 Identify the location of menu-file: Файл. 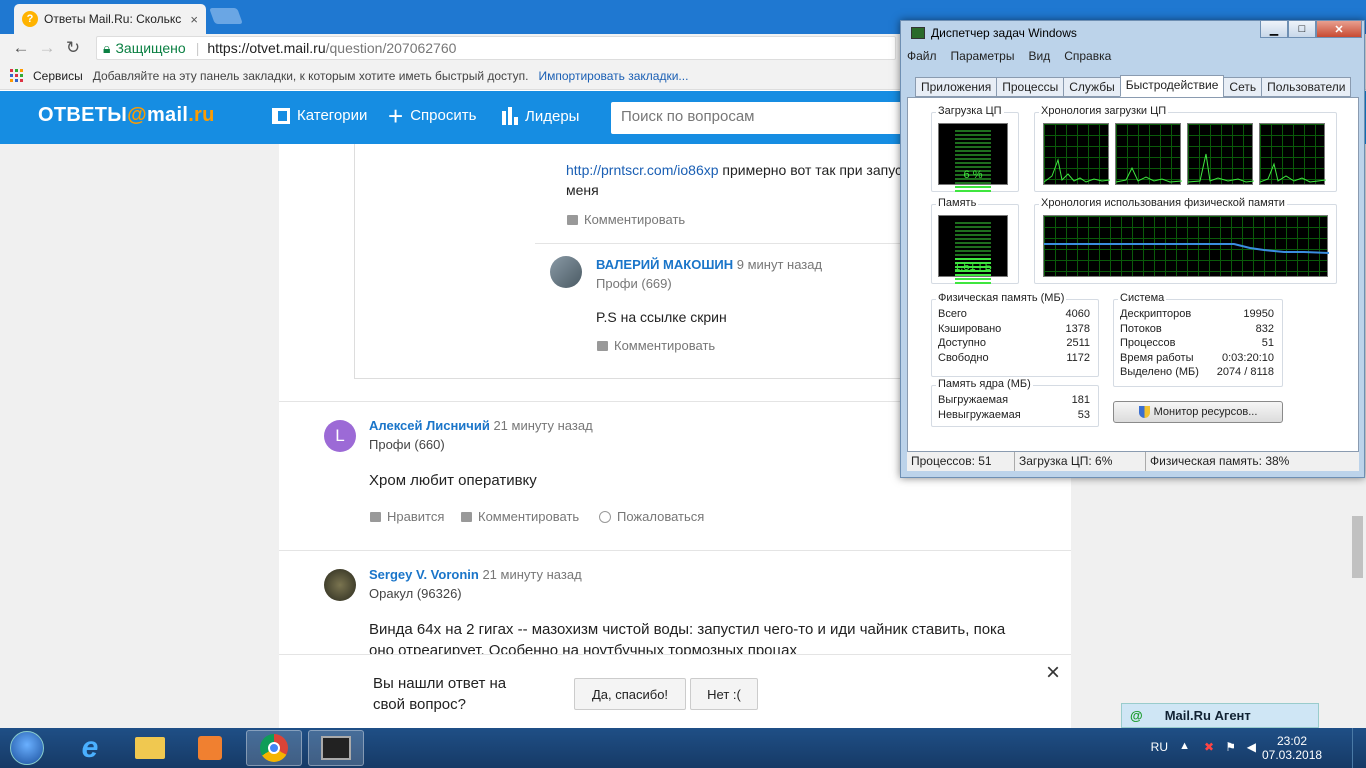
(922, 56).